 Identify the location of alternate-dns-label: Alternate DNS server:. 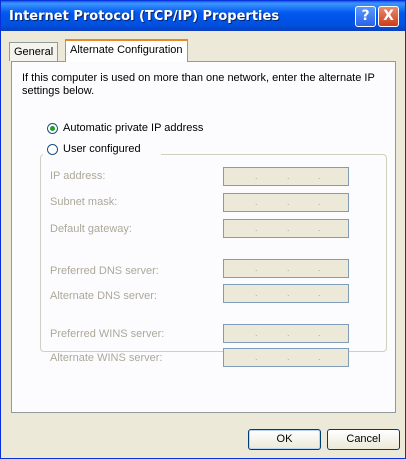
(103, 296).